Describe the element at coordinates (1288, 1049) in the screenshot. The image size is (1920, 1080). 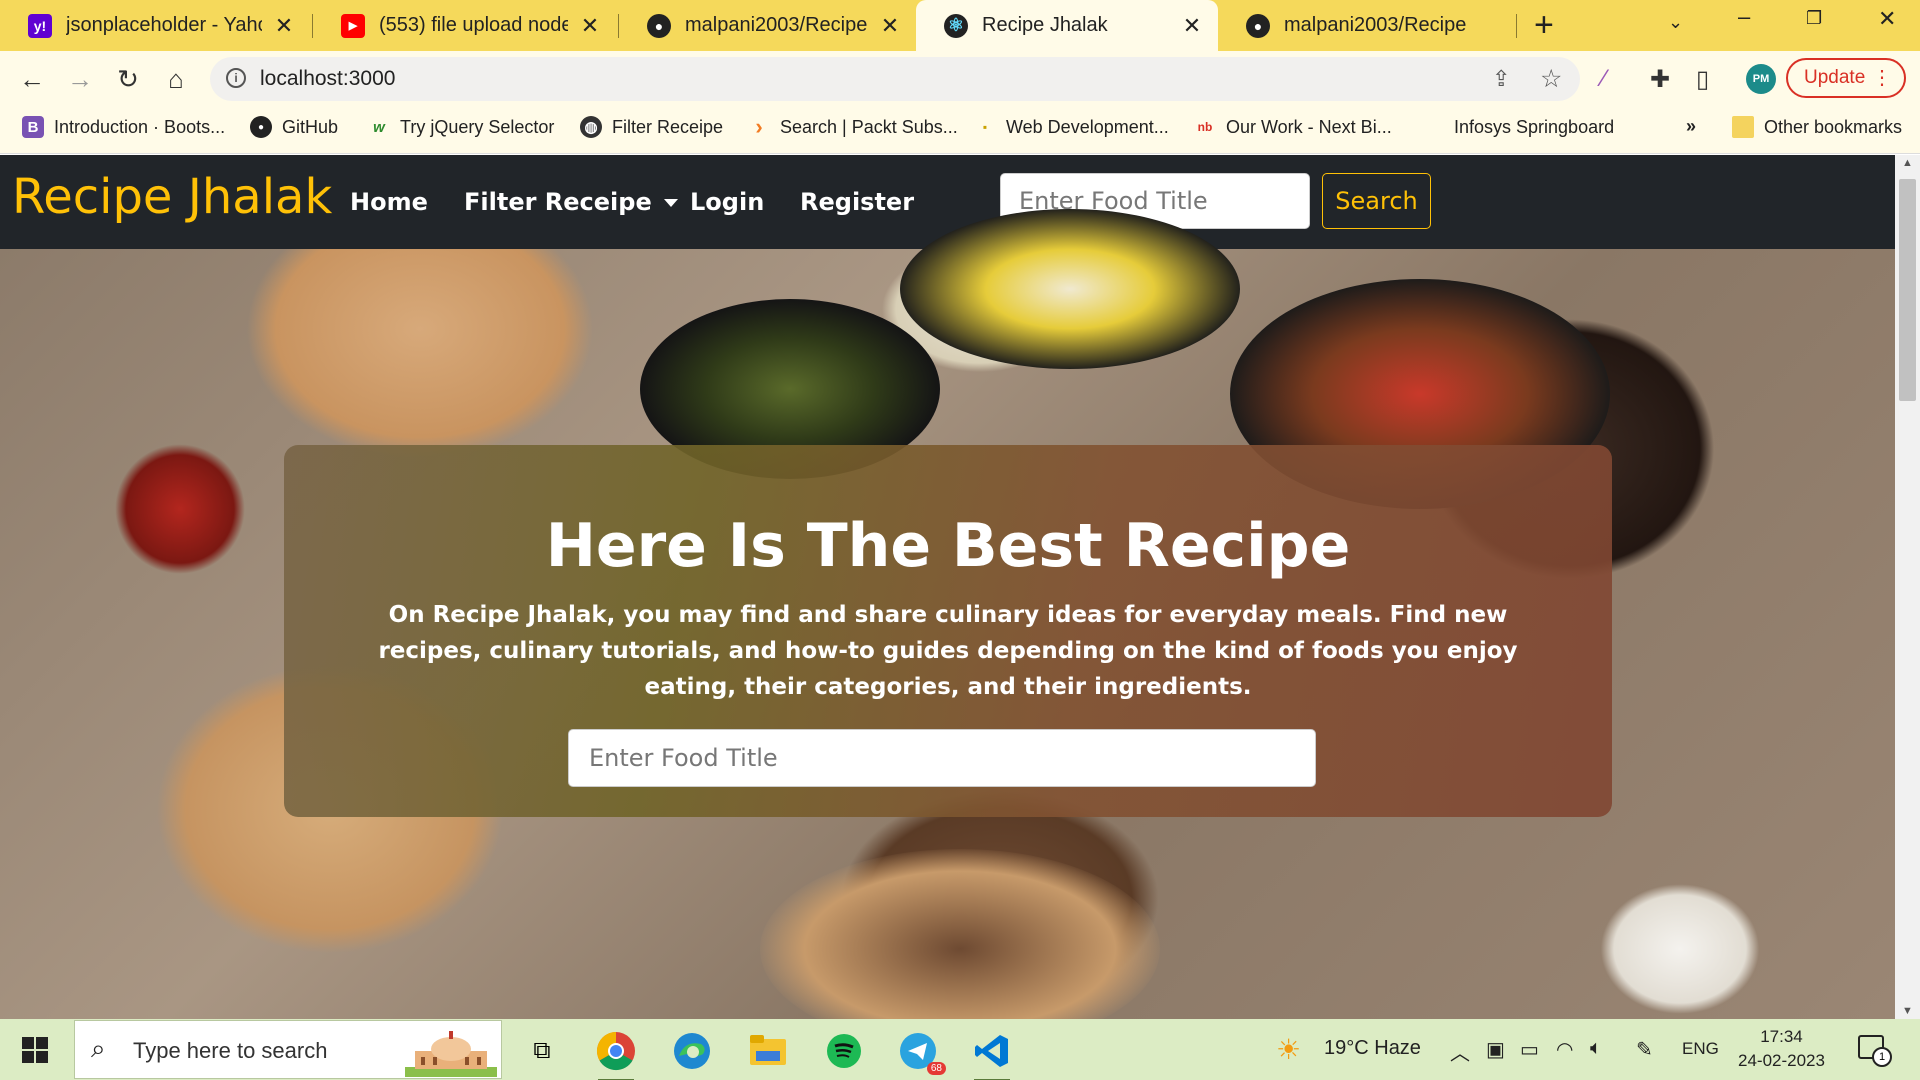
I see `weather-icon: ☀` at that location.